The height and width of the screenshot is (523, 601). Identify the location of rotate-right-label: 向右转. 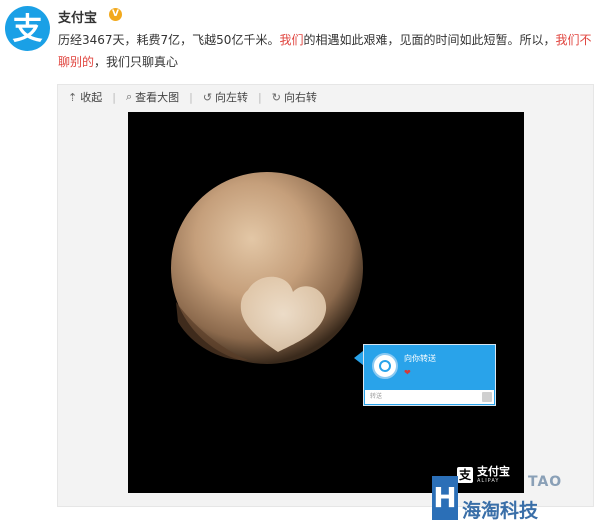
(300, 97).